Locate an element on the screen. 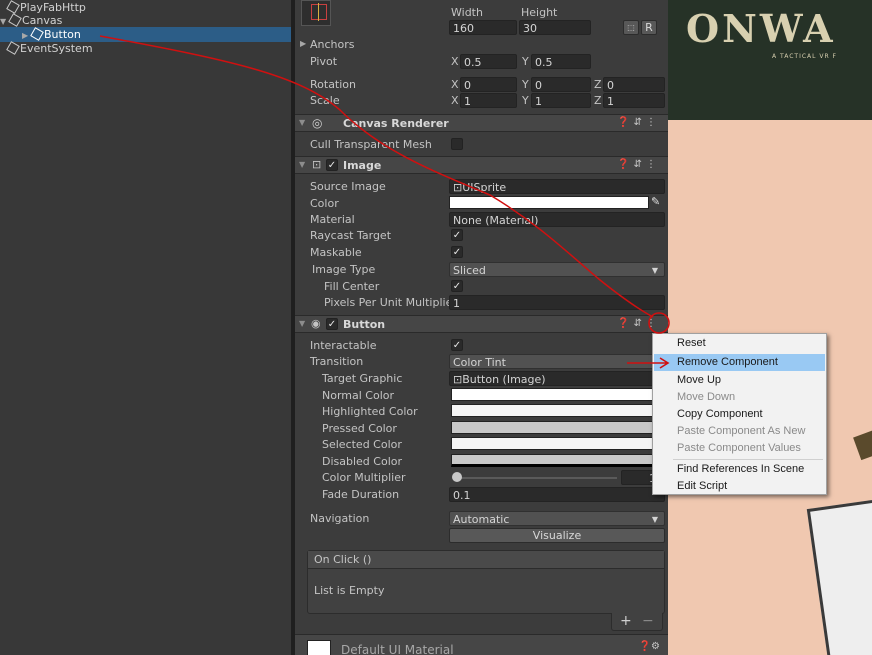 The height and width of the screenshot is (655, 872). component-title: Canvas Renderer is located at coordinates (396, 123).